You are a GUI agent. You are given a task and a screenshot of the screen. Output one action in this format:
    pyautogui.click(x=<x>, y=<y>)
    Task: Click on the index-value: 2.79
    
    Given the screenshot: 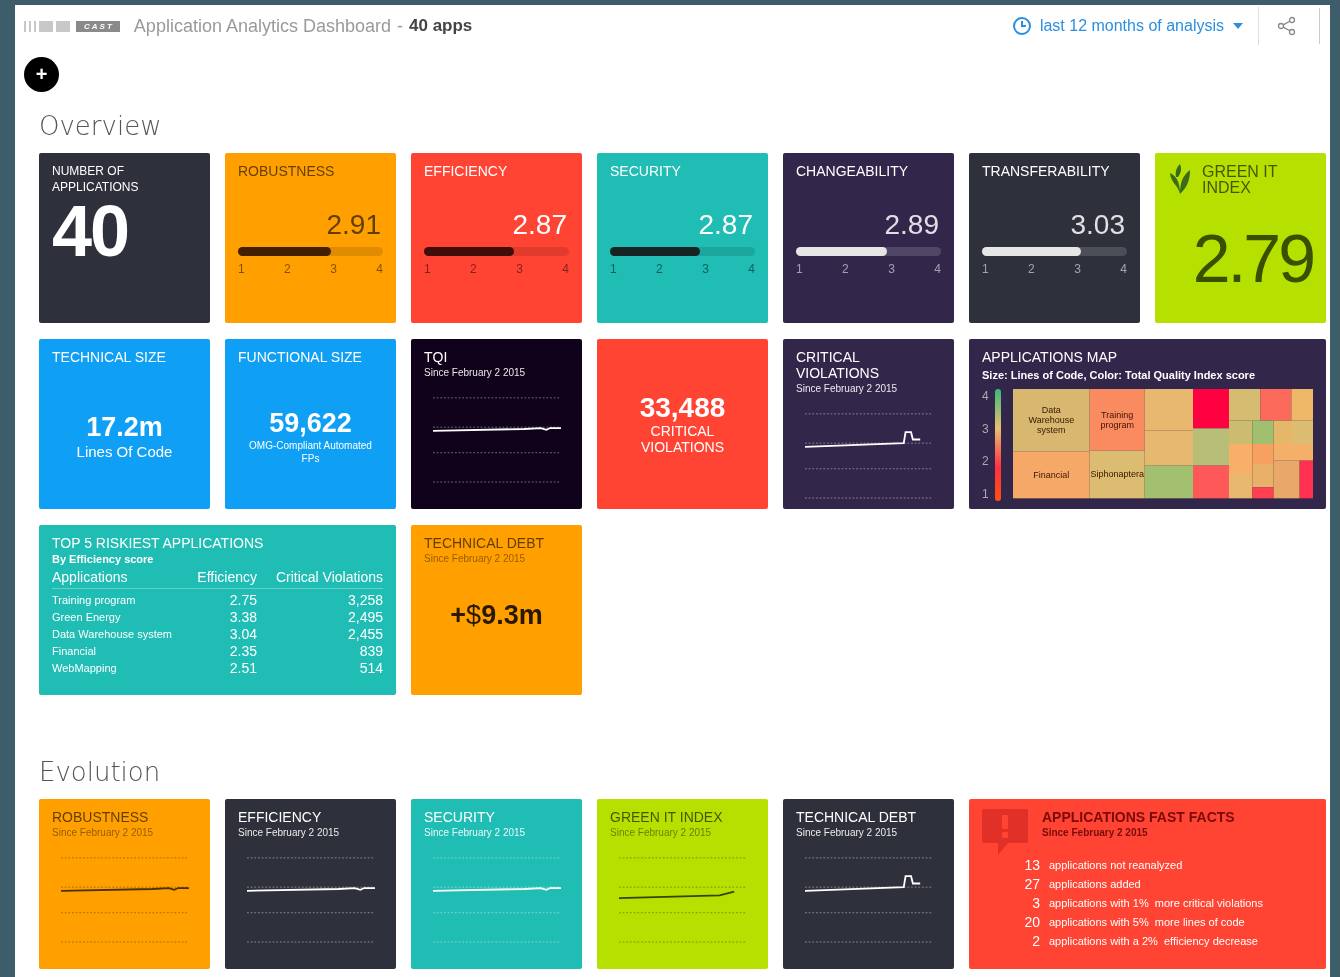 What is the action you would take?
    pyautogui.click(x=1252, y=258)
    